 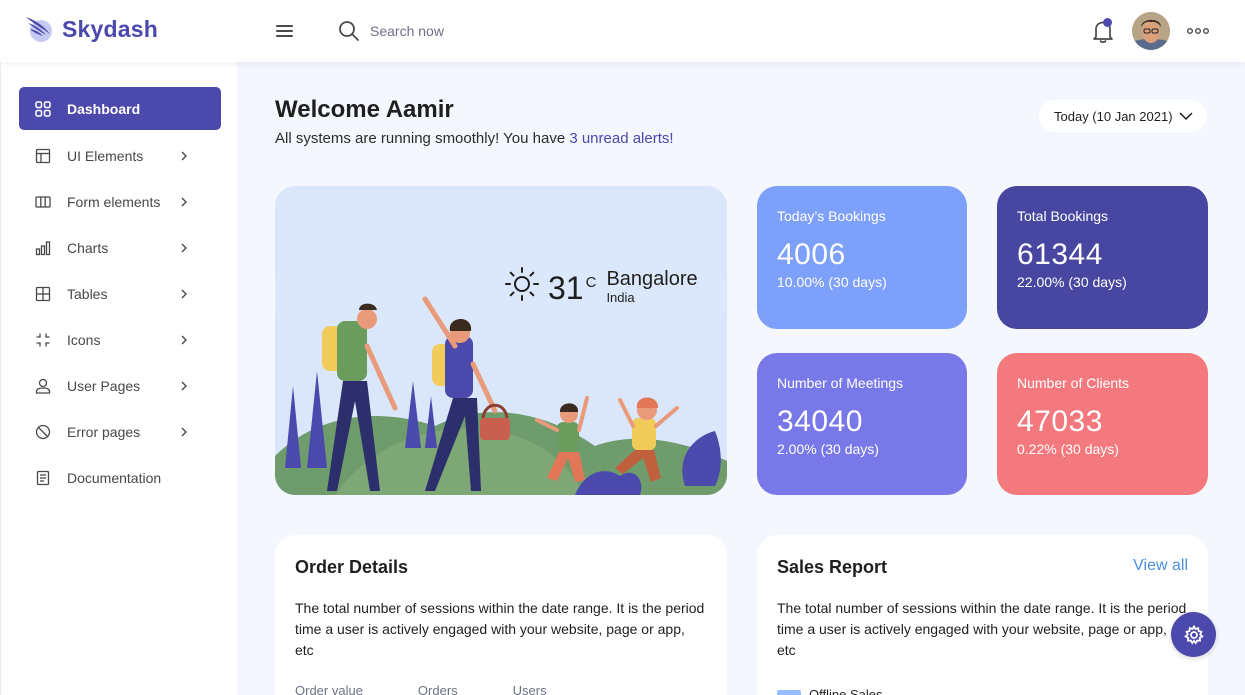 I want to click on order-metrics-labels: Order value Orders Users, so click(x=448, y=689).